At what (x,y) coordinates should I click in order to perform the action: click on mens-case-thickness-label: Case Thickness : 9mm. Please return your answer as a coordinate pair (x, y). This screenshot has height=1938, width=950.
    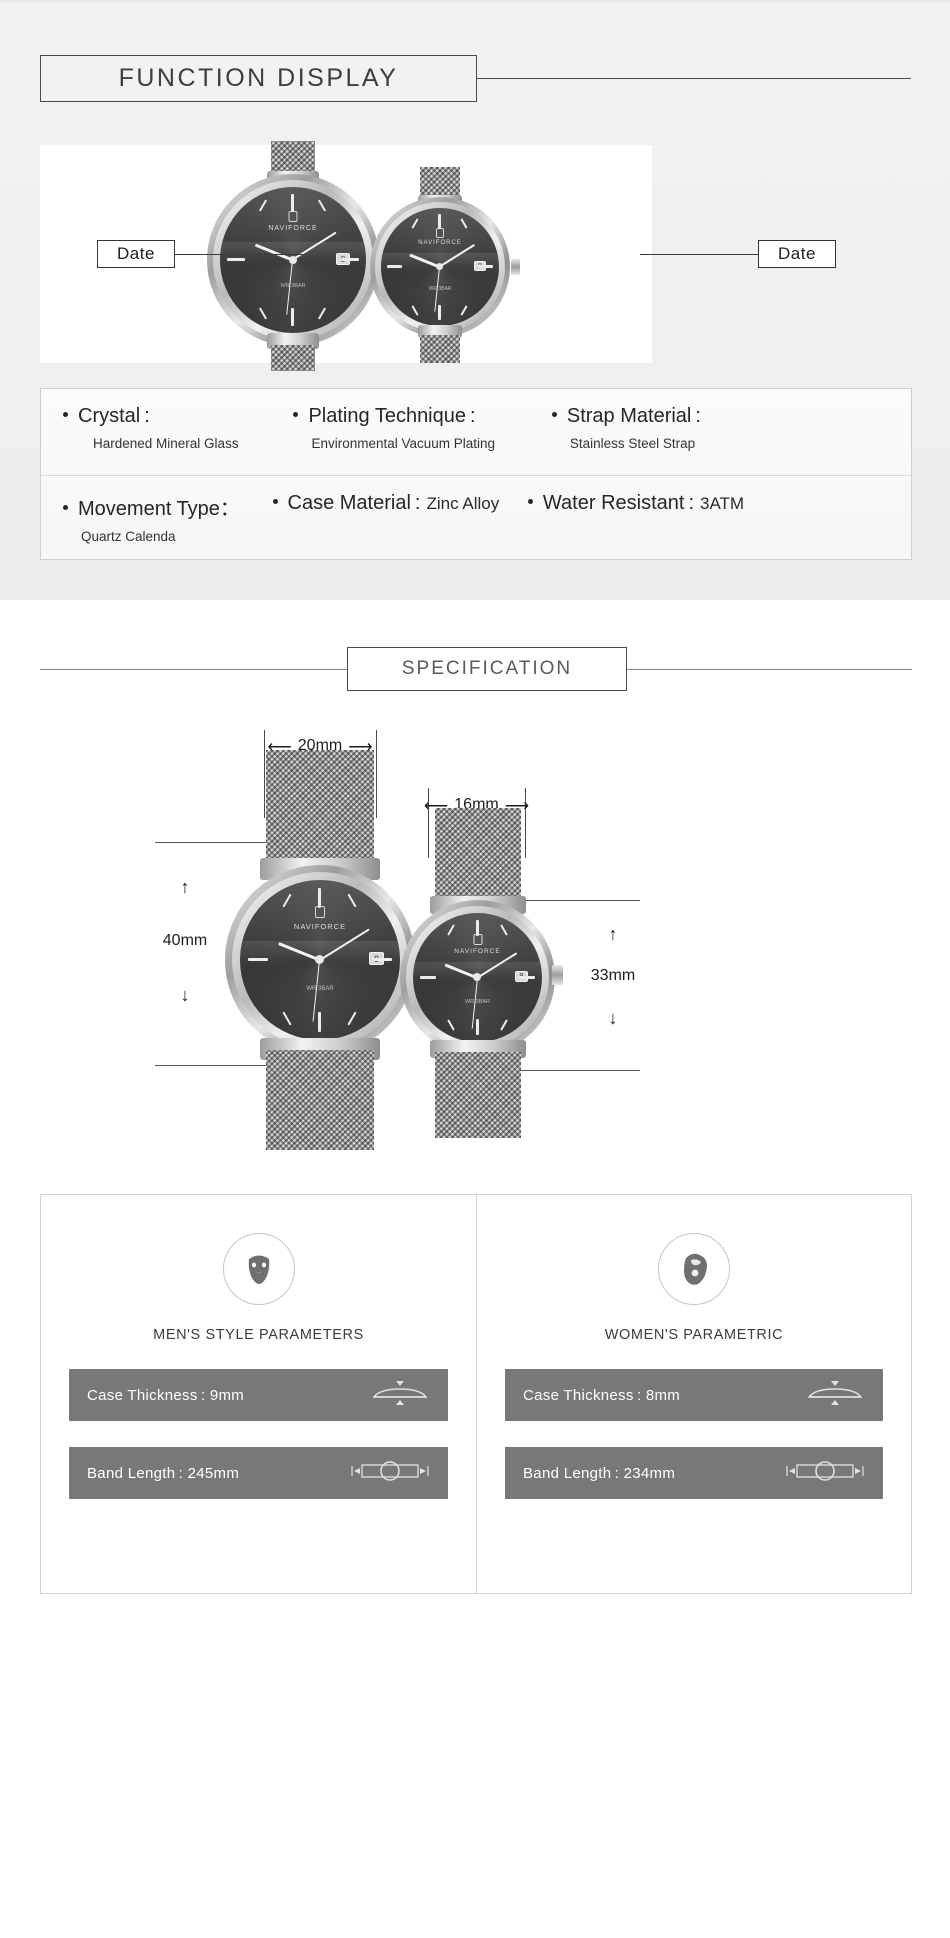
    Looking at the image, I should click on (166, 1395).